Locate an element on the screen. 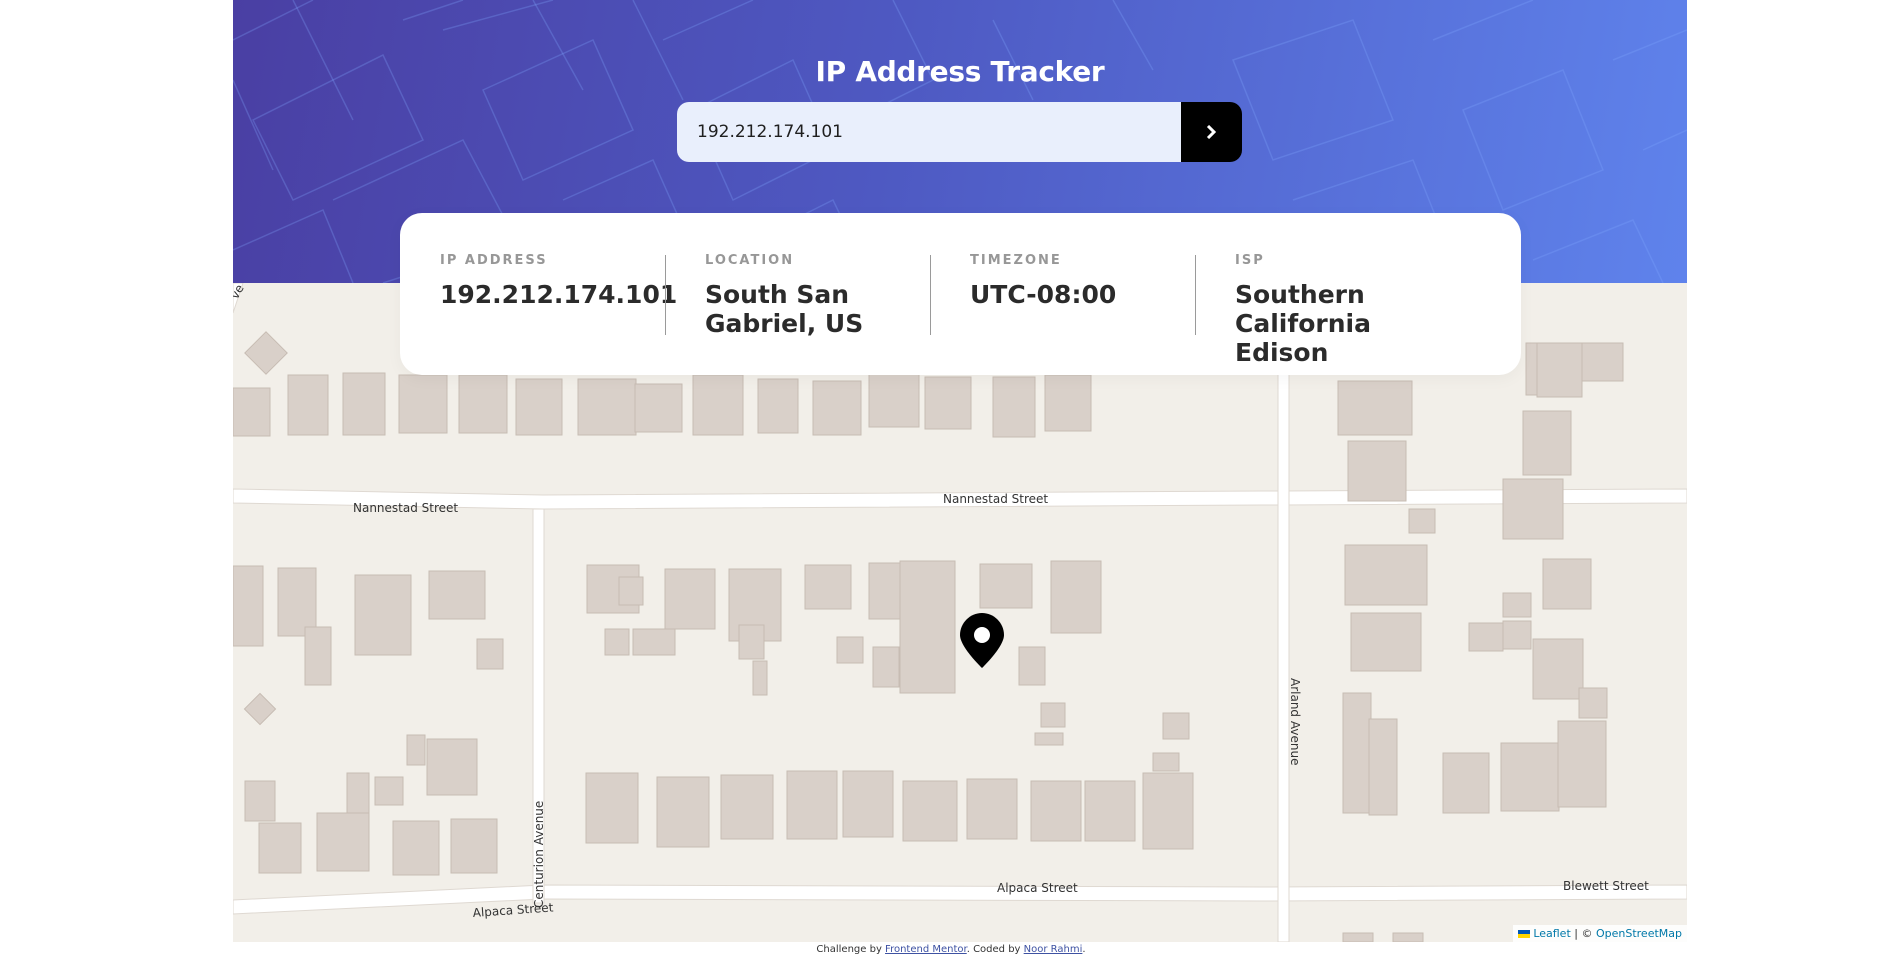 The height and width of the screenshot is (955, 1902). page-title: IP Address Tracker is located at coordinates (960, 71).